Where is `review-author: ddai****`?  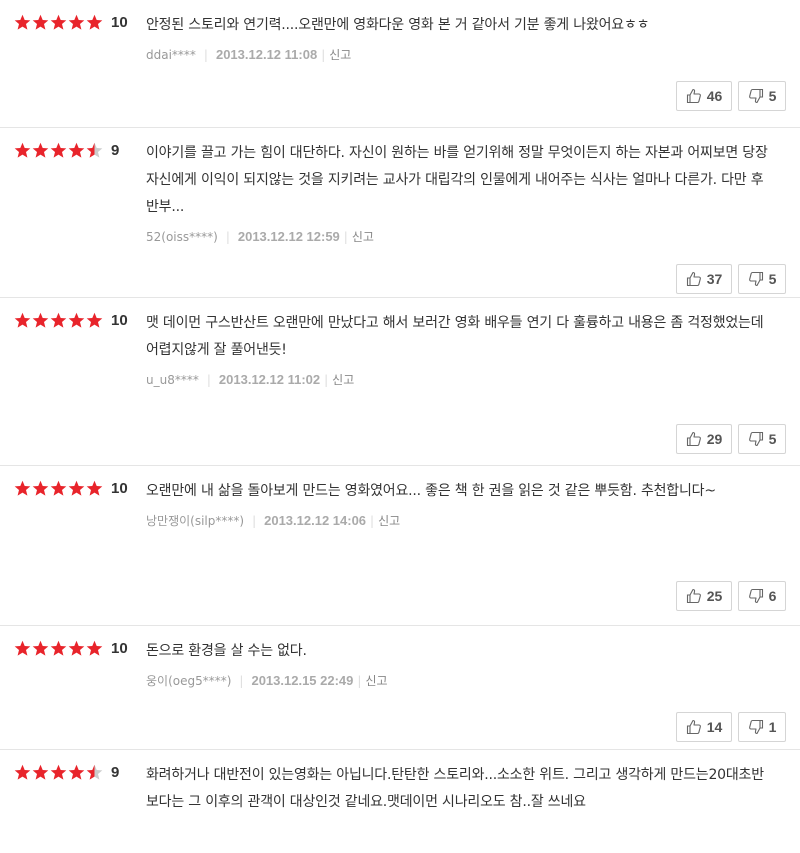 review-author: ddai**** is located at coordinates (171, 54).